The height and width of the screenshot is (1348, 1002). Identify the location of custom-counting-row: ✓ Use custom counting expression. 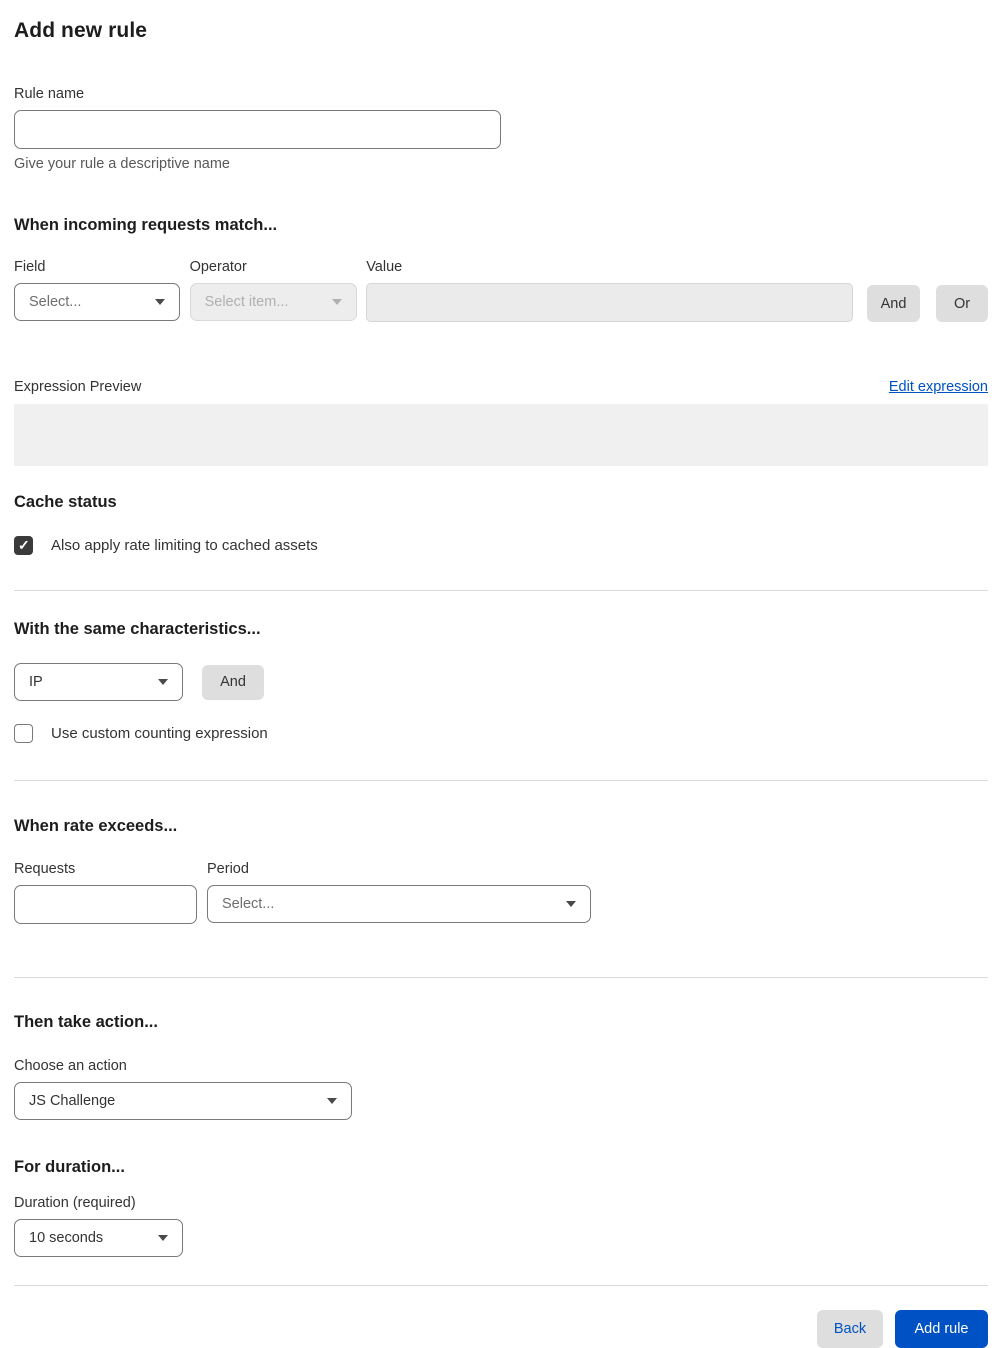
(501, 733).